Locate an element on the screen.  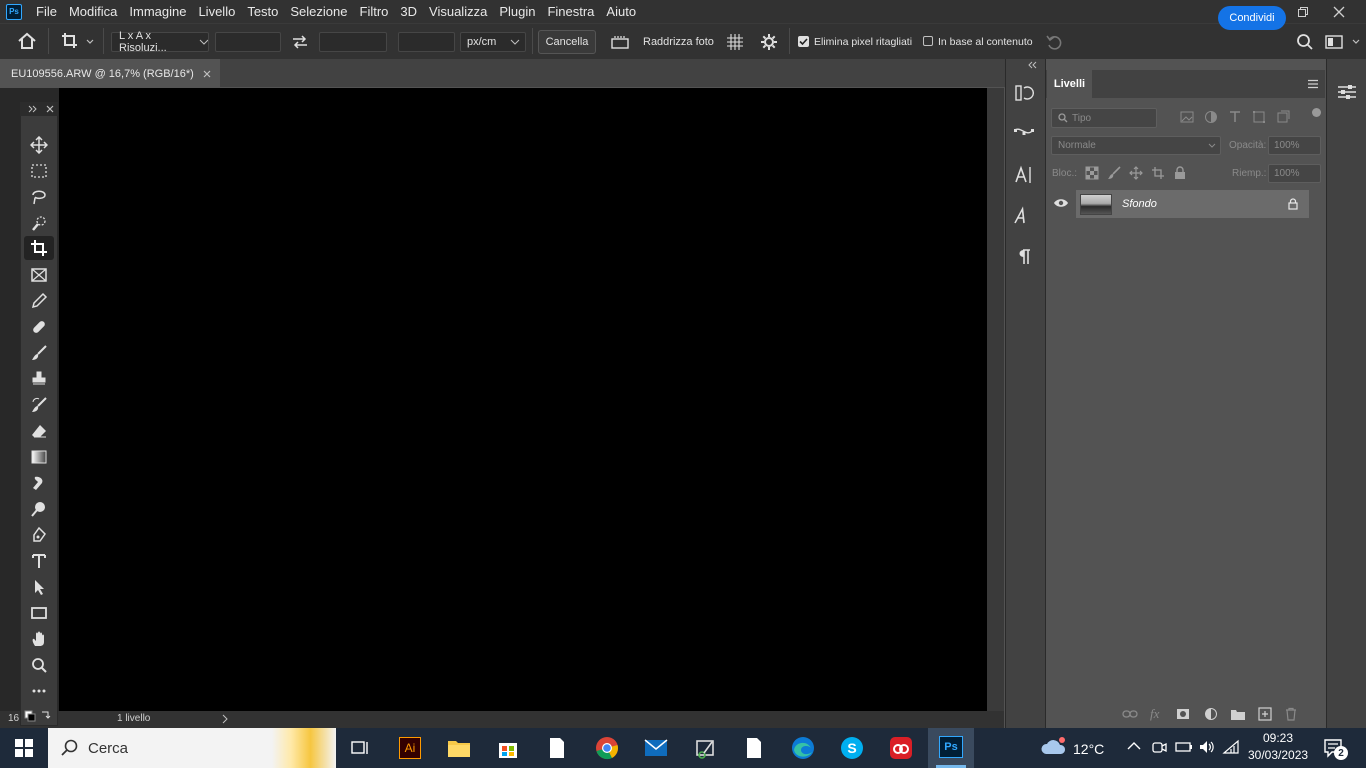
color-swatches is located at coordinates (39, 716).